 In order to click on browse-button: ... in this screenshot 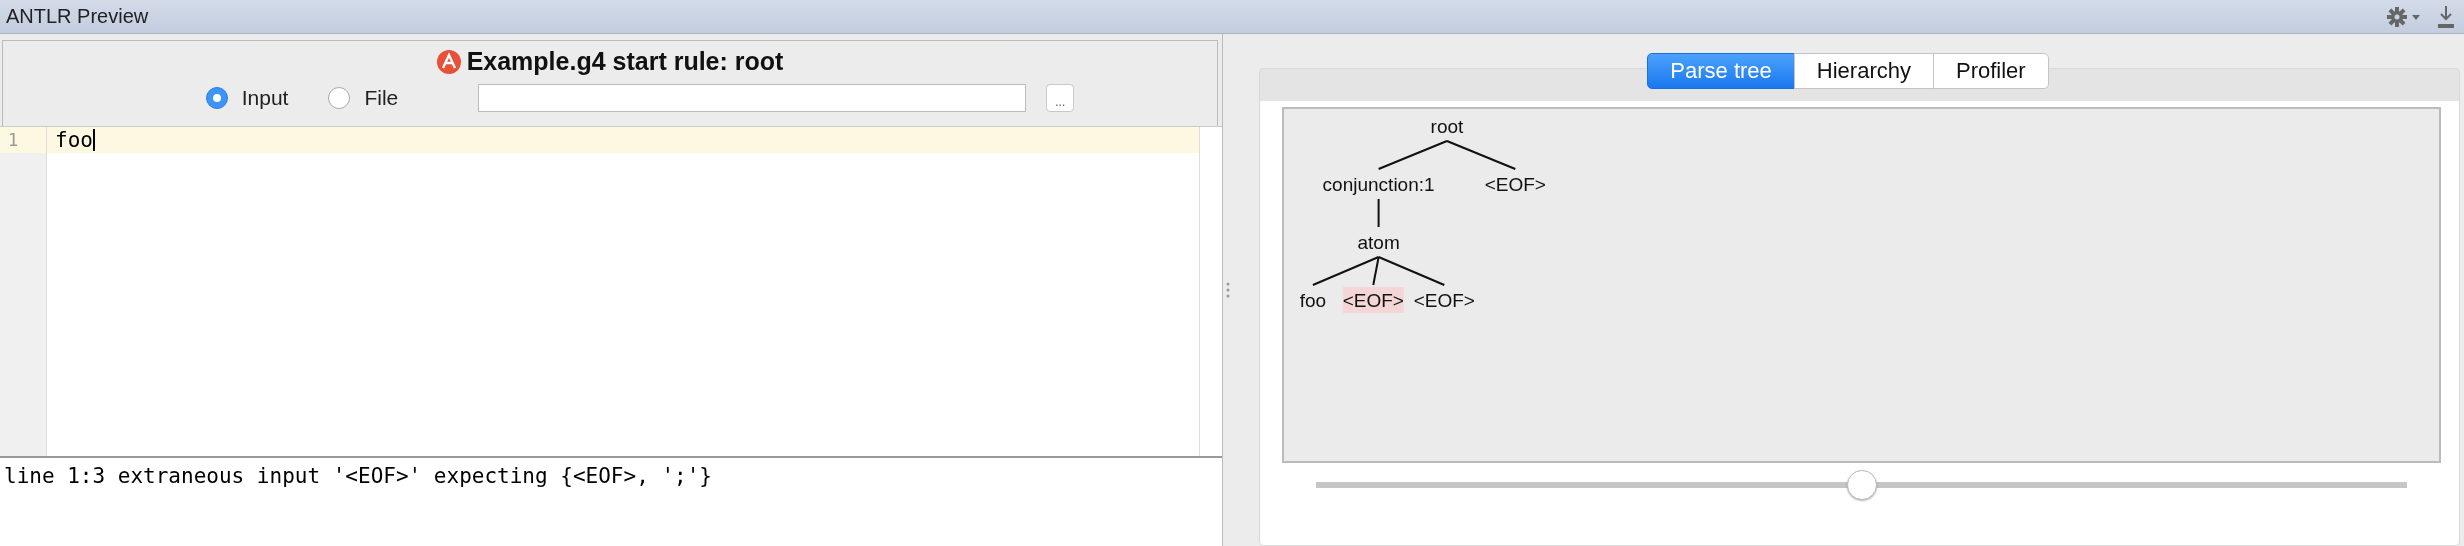, I will do `click(1060, 98)`.